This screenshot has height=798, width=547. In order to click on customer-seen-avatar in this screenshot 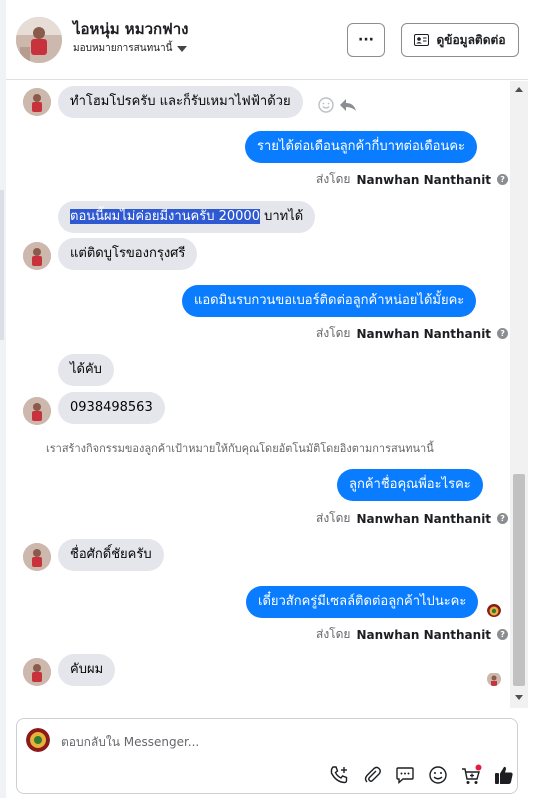, I will do `click(494, 679)`.